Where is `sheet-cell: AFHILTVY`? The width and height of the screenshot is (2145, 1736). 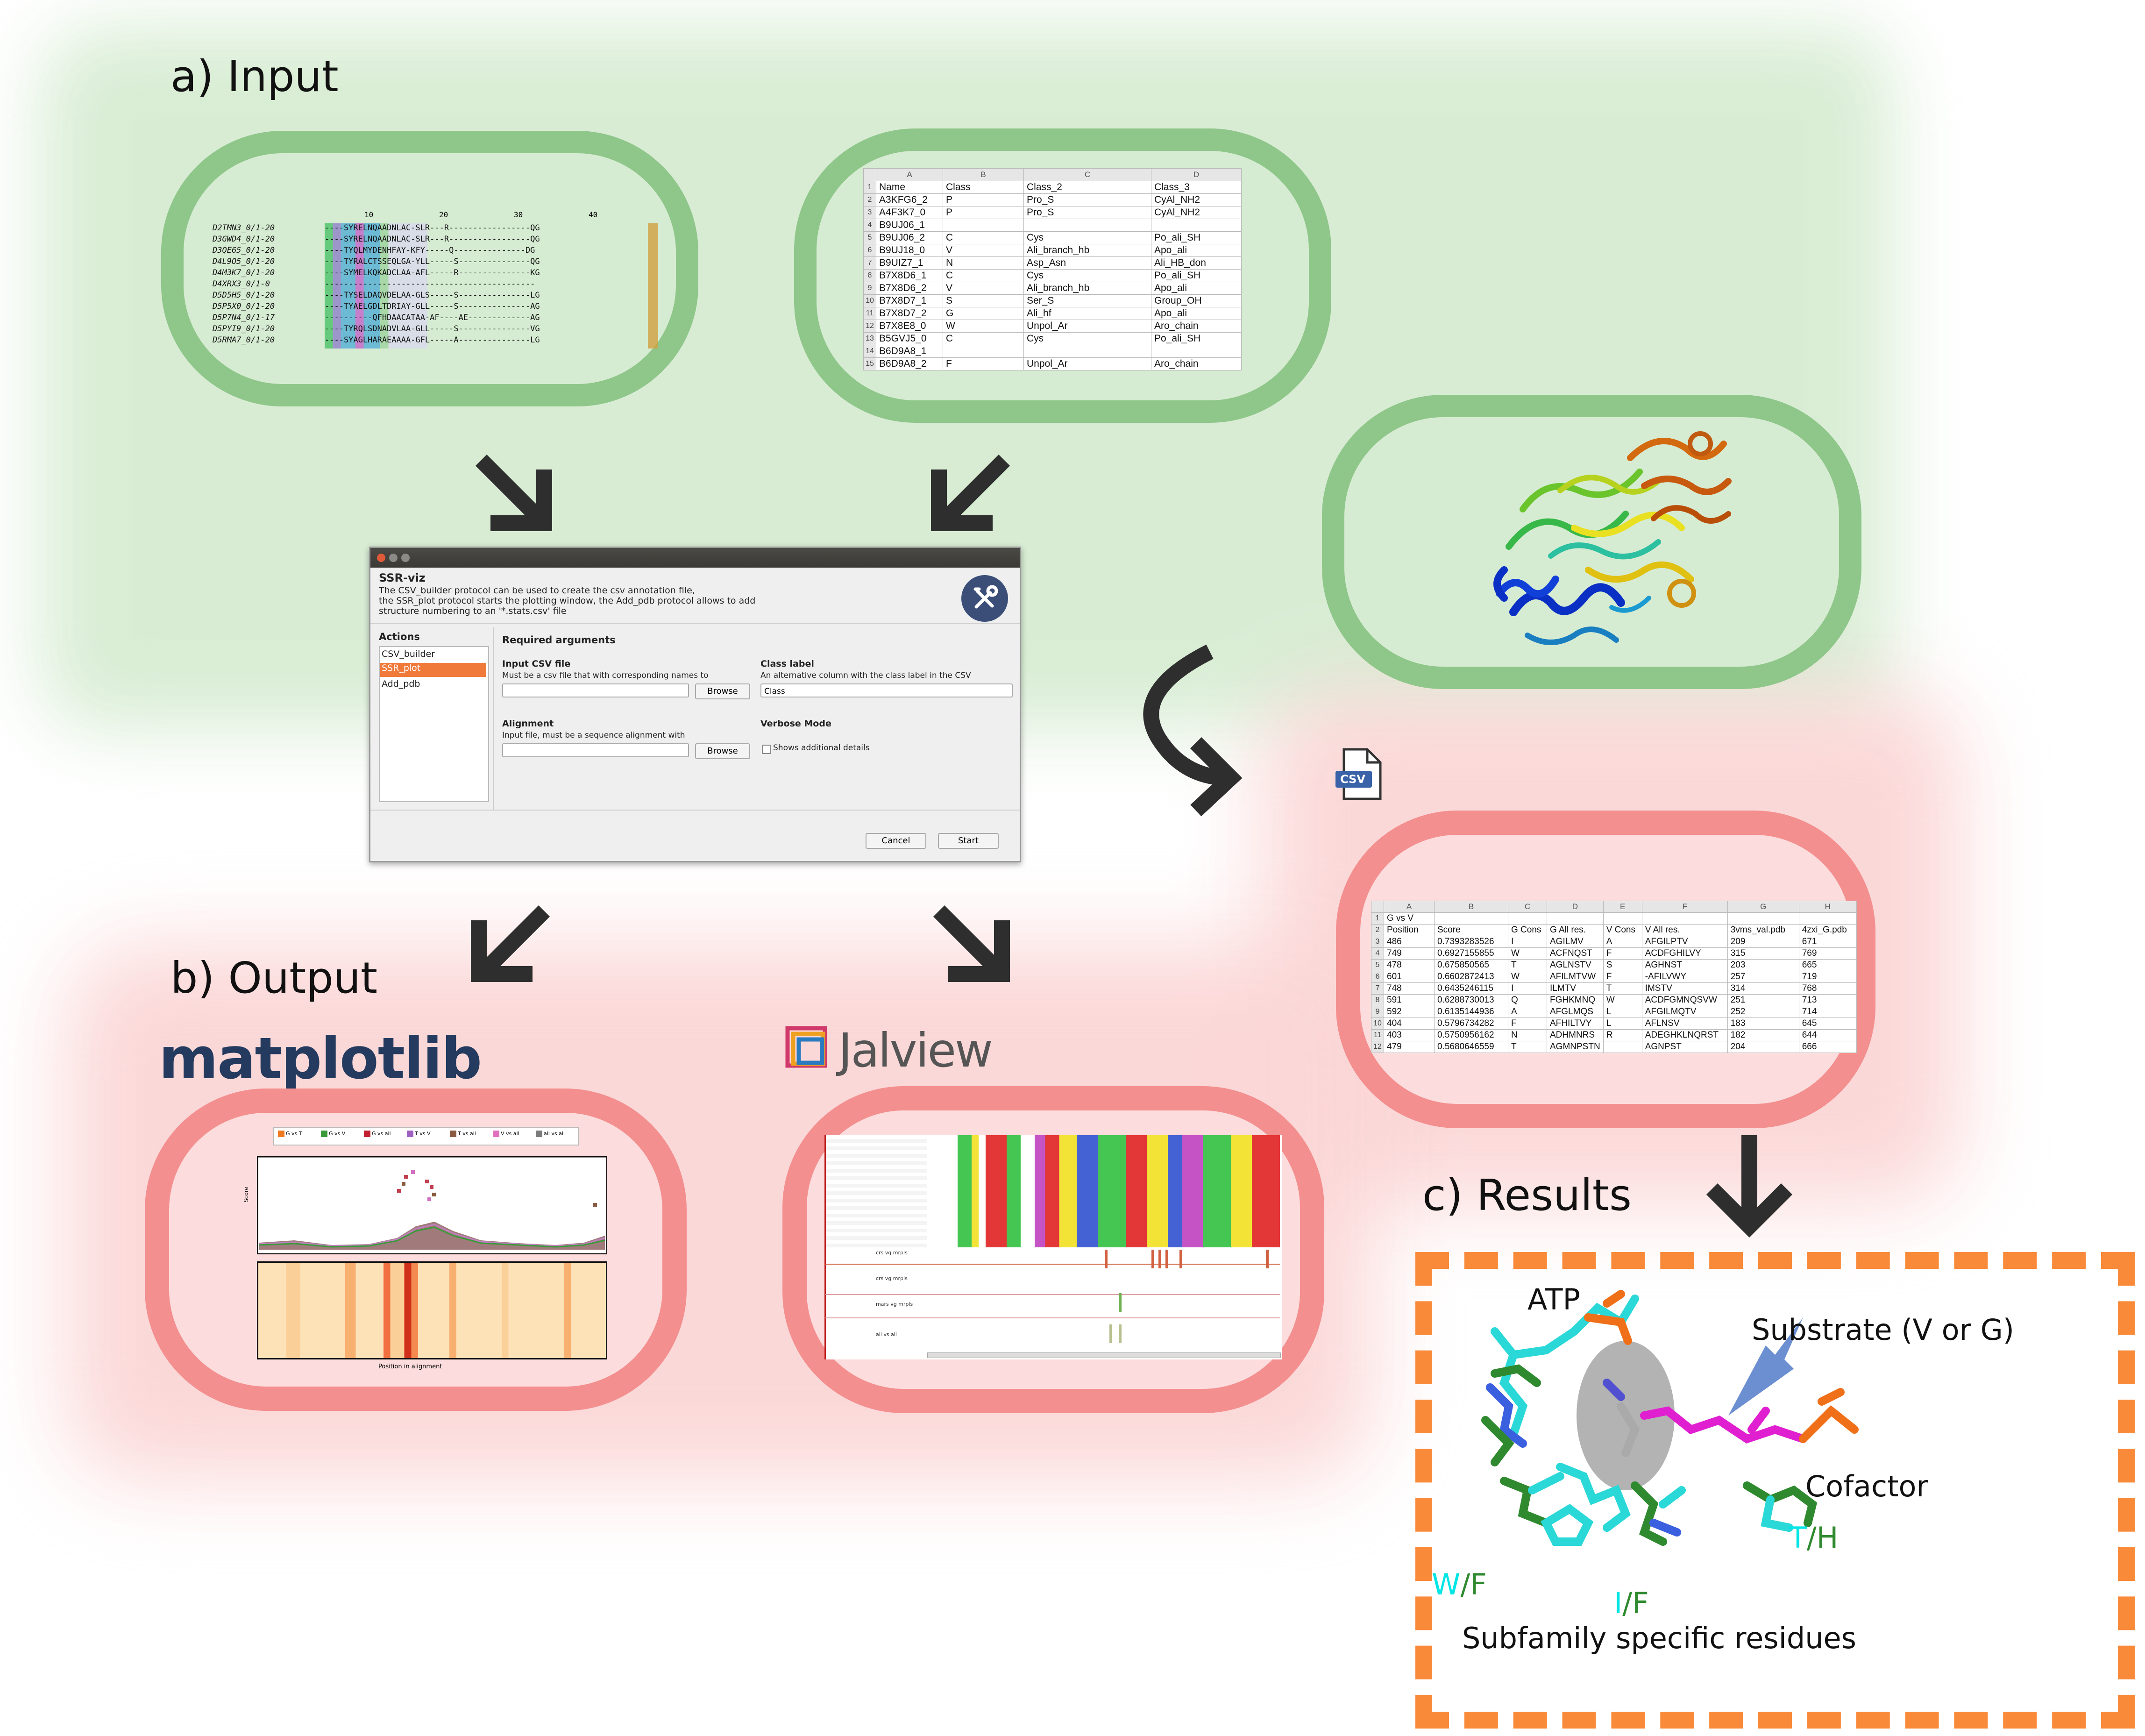 sheet-cell: AFHILTVY is located at coordinates (1575, 1023).